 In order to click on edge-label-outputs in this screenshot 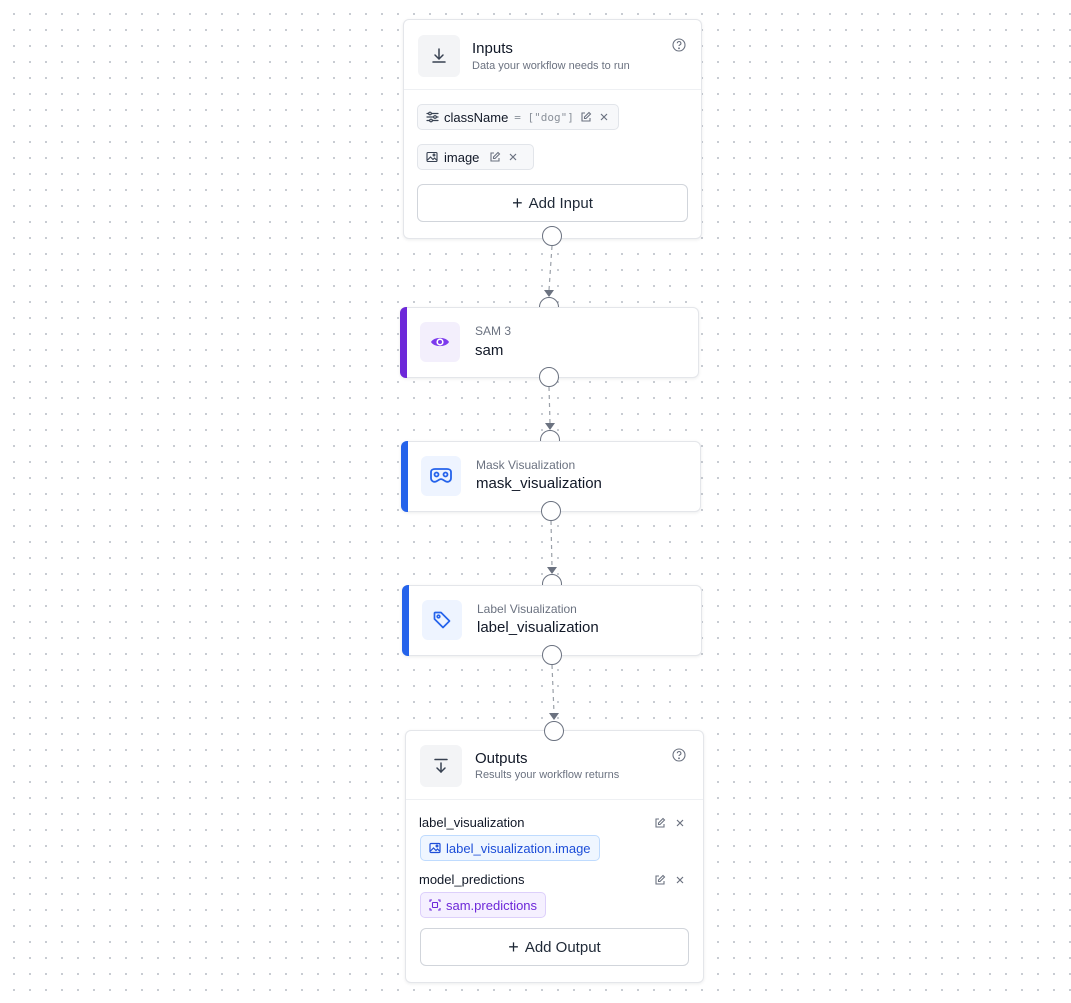, I will do `click(553, 689)`.